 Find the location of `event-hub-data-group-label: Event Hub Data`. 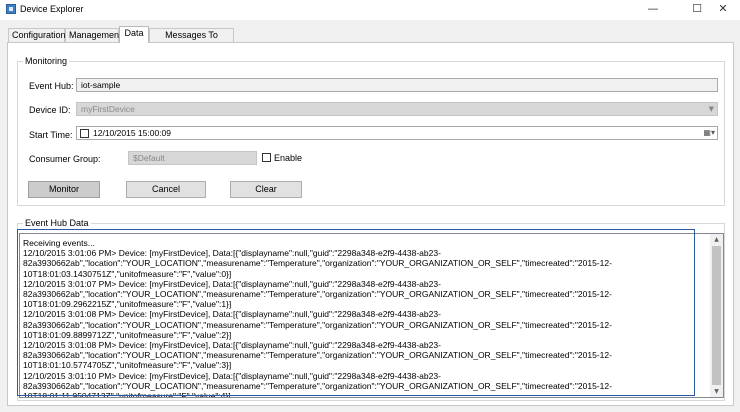

event-hub-data-group-label: Event Hub Data is located at coordinates (57, 223).